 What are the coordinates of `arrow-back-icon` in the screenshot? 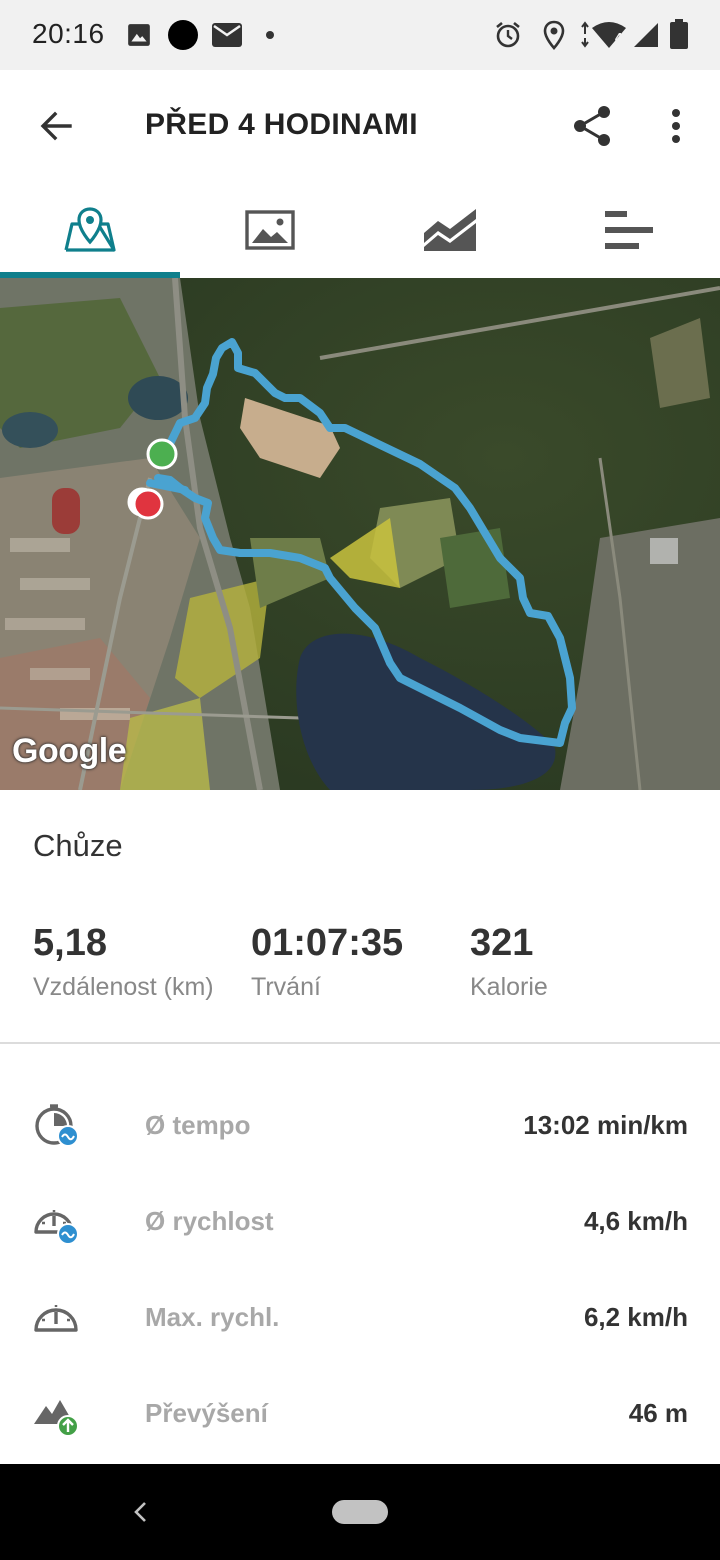 It's located at (56, 126).